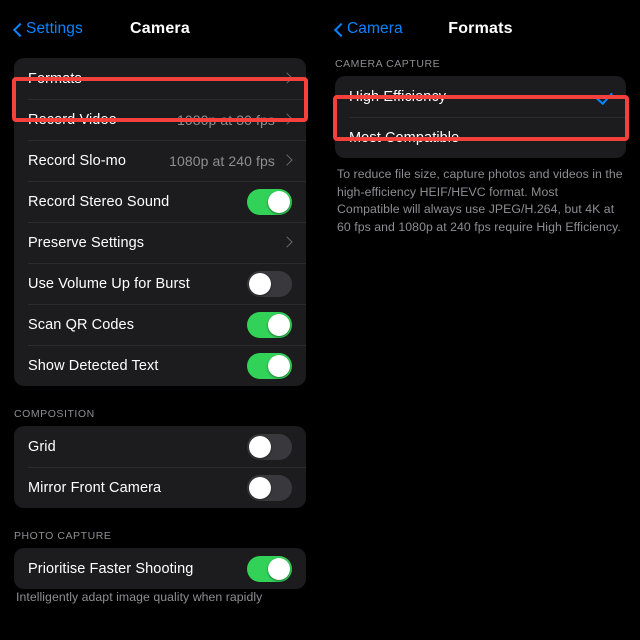 Image resolution: width=640 pixels, height=640 pixels. I want to click on toggle-prioritise-faster-shooting, so click(269, 568).